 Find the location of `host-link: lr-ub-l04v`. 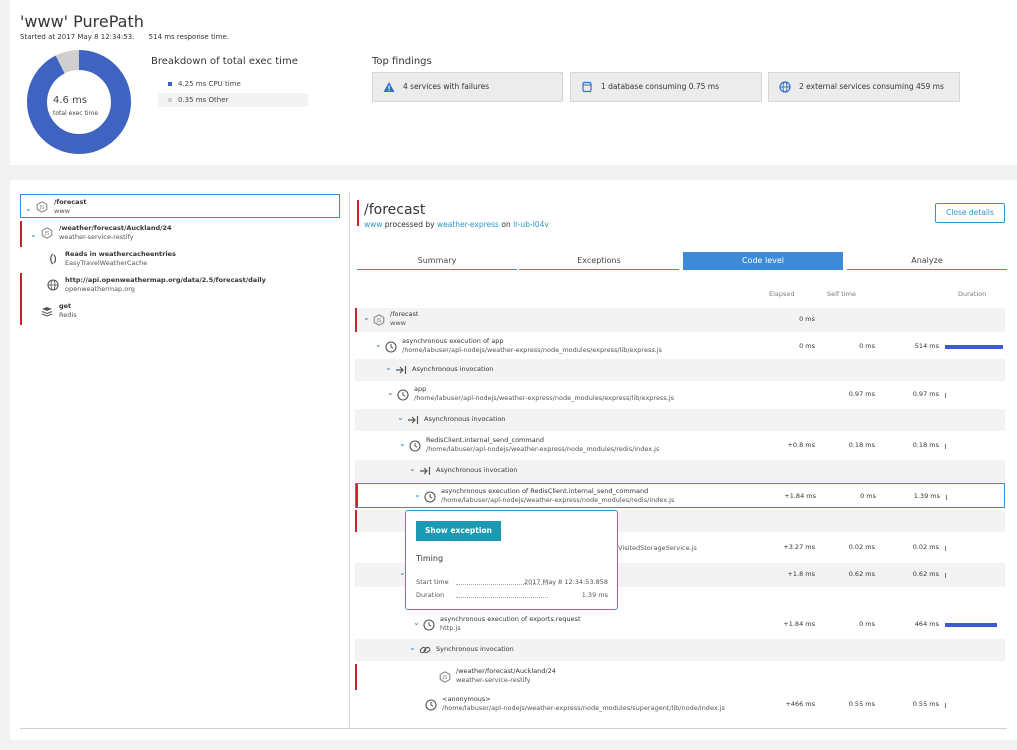

host-link: lr-ub-l04v is located at coordinates (531, 224).